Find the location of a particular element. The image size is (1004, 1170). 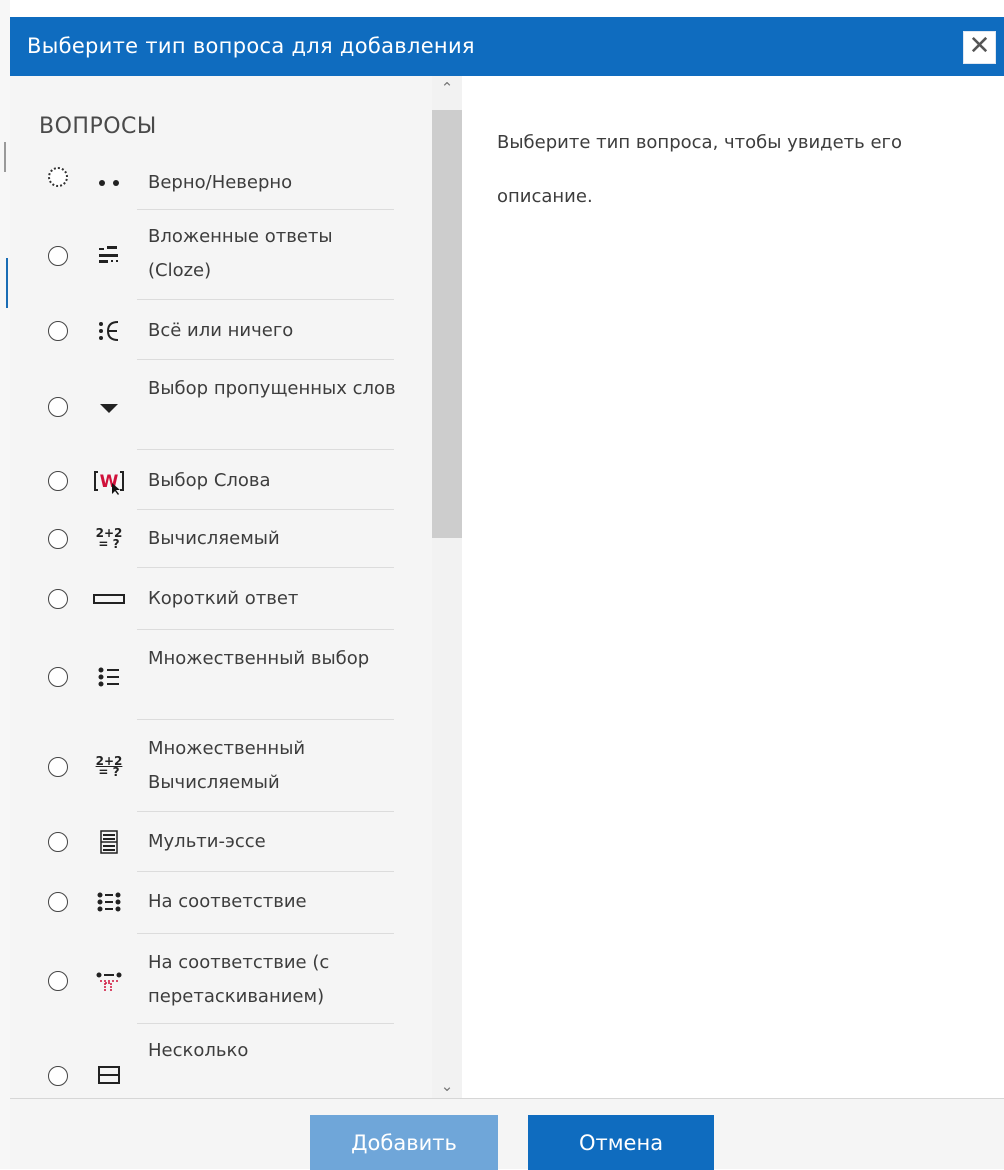

list-item-word-select: W Выбор Слова is located at coordinates (221, 480).